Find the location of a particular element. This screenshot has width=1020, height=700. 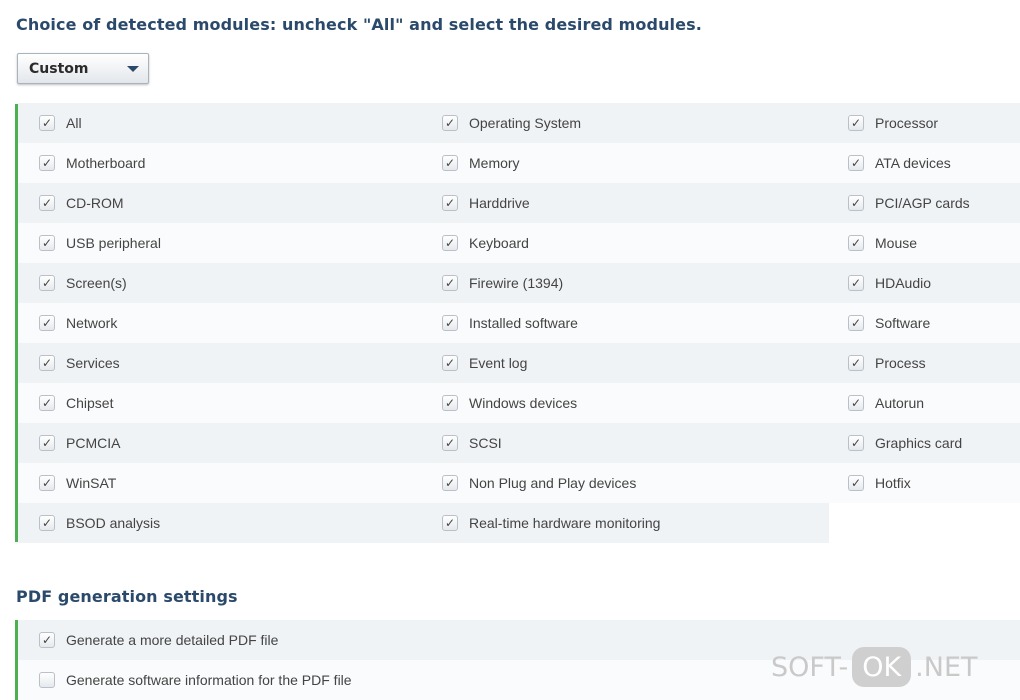

module-label: USB peripheral is located at coordinates (113, 243).